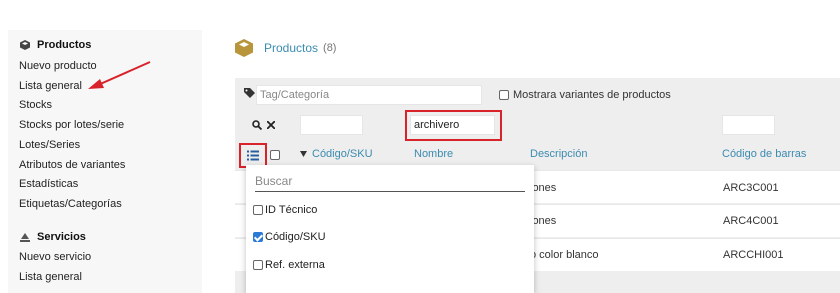 This screenshot has width=840, height=293. What do you see at coordinates (258, 237) in the screenshot?
I see `option-checkbox-checked` at bounding box center [258, 237].